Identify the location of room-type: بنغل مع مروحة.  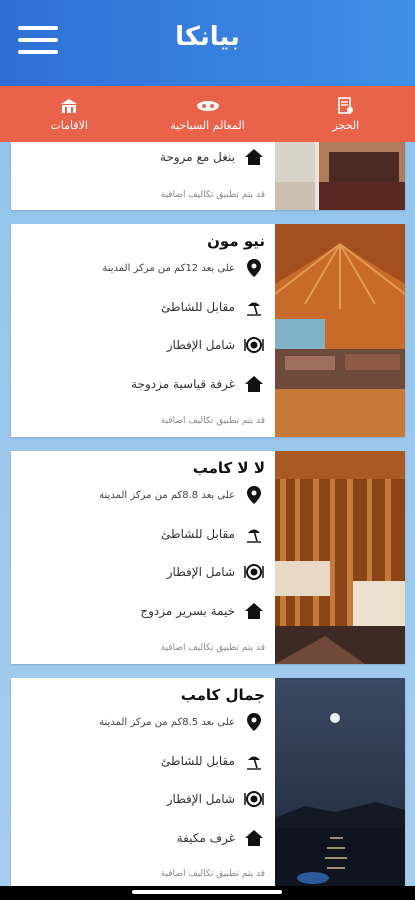
(197, 157).